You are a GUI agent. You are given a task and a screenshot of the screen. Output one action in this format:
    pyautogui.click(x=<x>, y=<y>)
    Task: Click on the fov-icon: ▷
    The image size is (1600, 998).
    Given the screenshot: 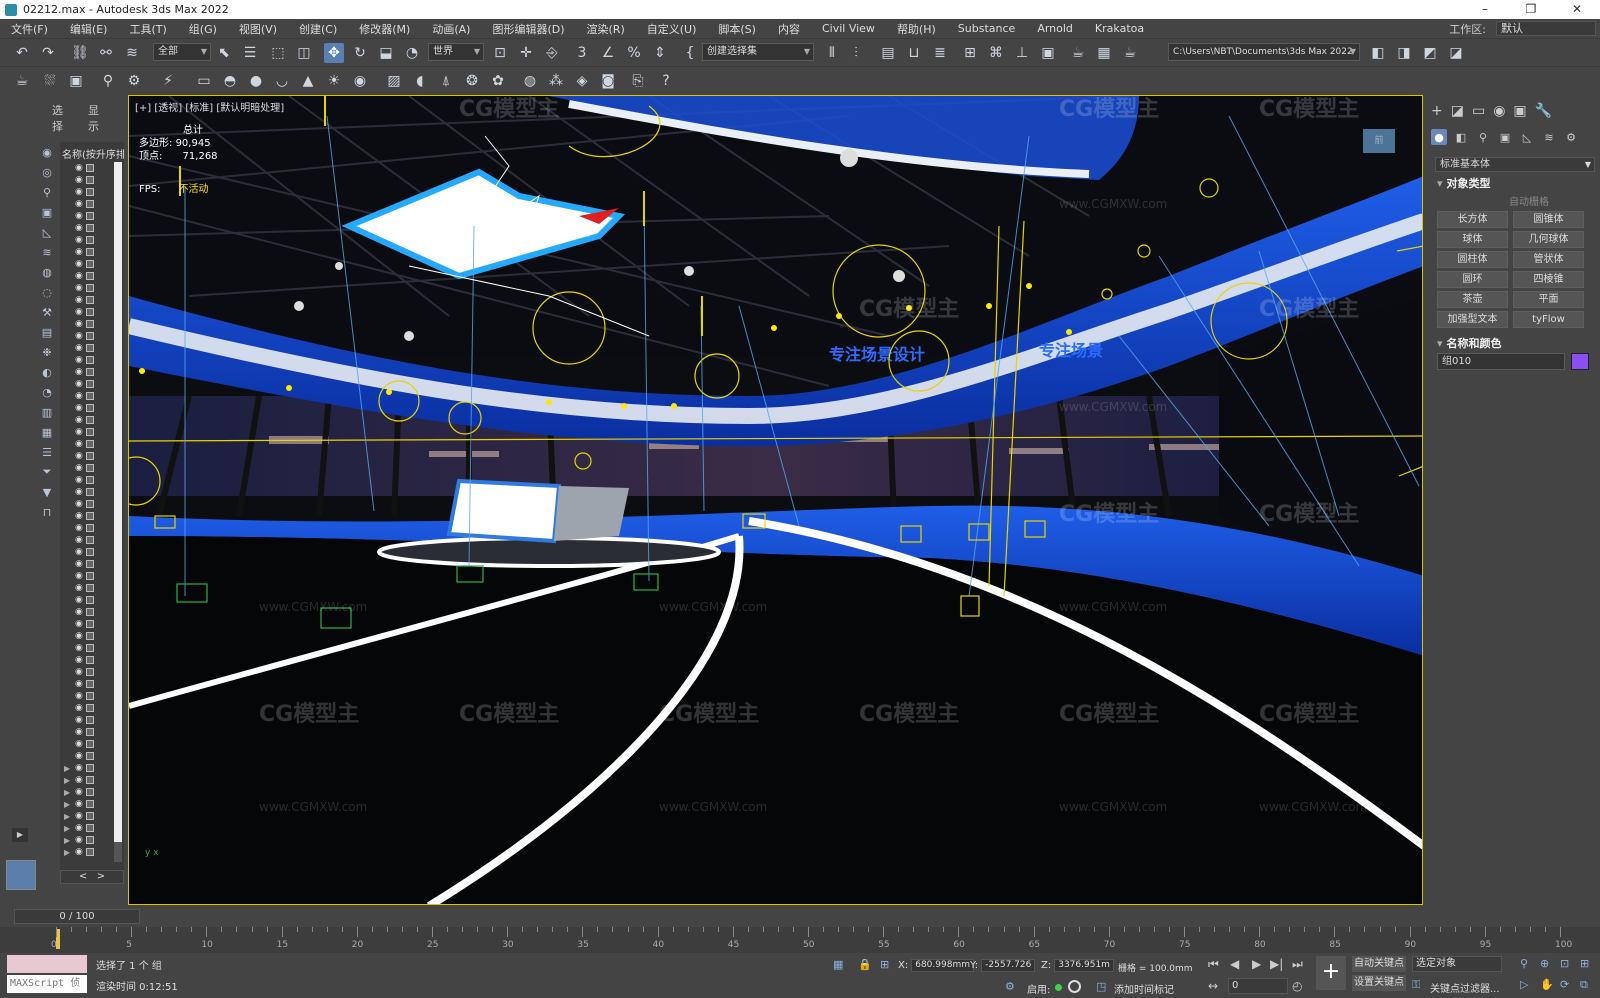 What is the action you would take?
    pyautogui.click(x=1524, y=984)
    